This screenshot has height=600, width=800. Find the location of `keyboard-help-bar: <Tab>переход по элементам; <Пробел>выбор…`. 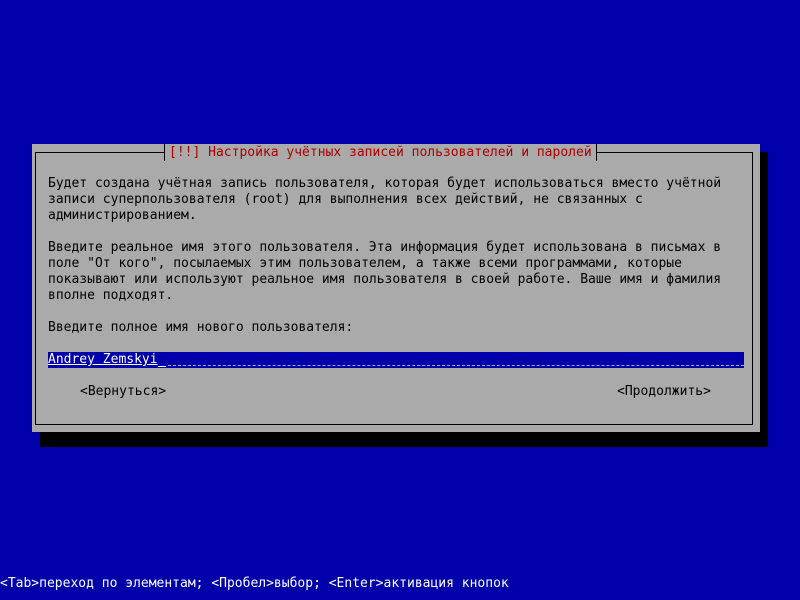

keyboard-help-bar: <Tab>переход по элементам; <Пробел>выбор… is located at coordinates (254, 583).